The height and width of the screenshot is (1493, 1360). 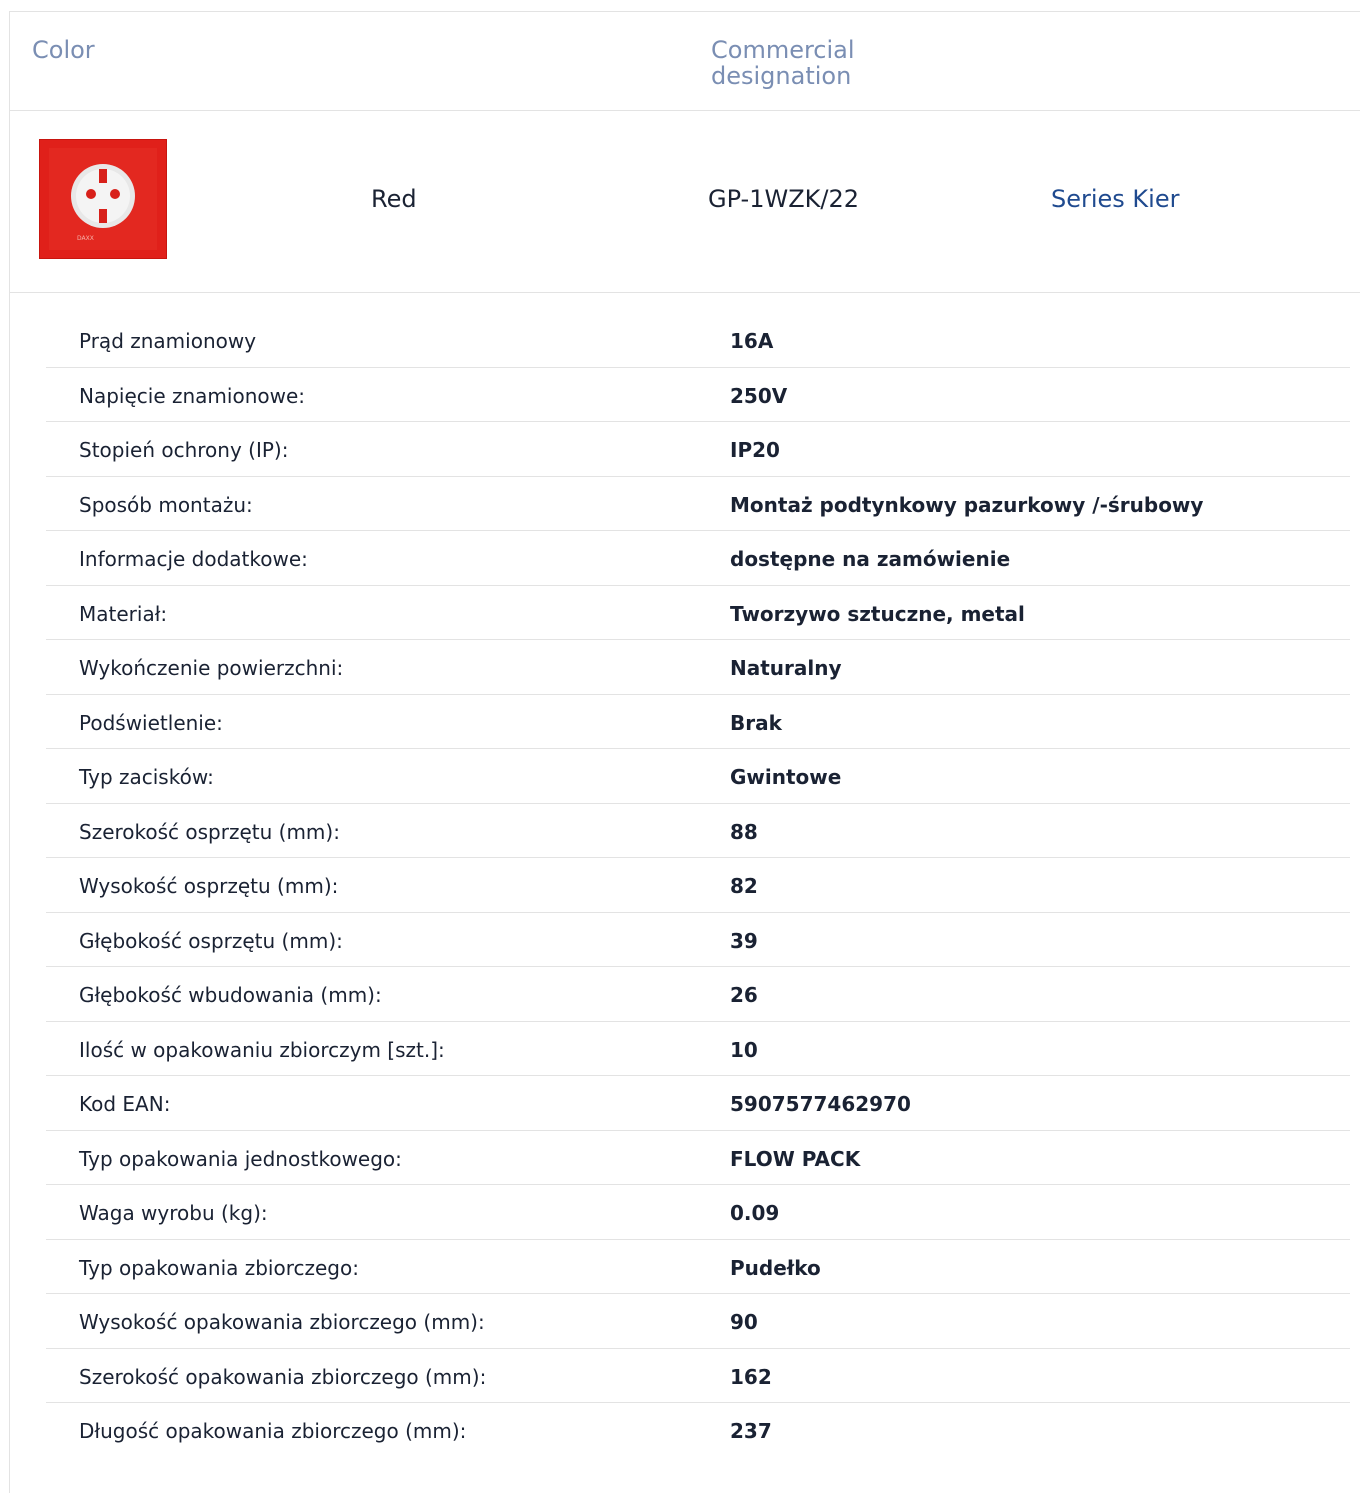 What do you see at coordinates (967, 504) in the screenshot?
I see `spec-value: Montaż podtynkowy pazurkowy /-śrubowy` at bounding box center [967, 504].